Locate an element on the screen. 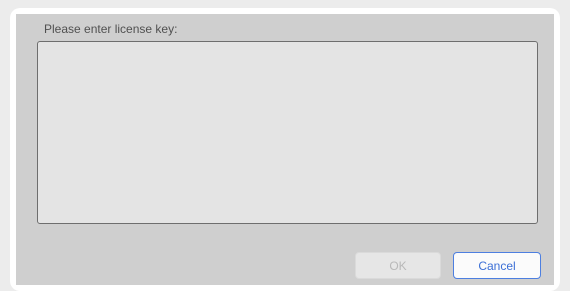 The height and width of the screenshot is (291, 570). cancel-button: Cancel is located at coordinates (497, 265).